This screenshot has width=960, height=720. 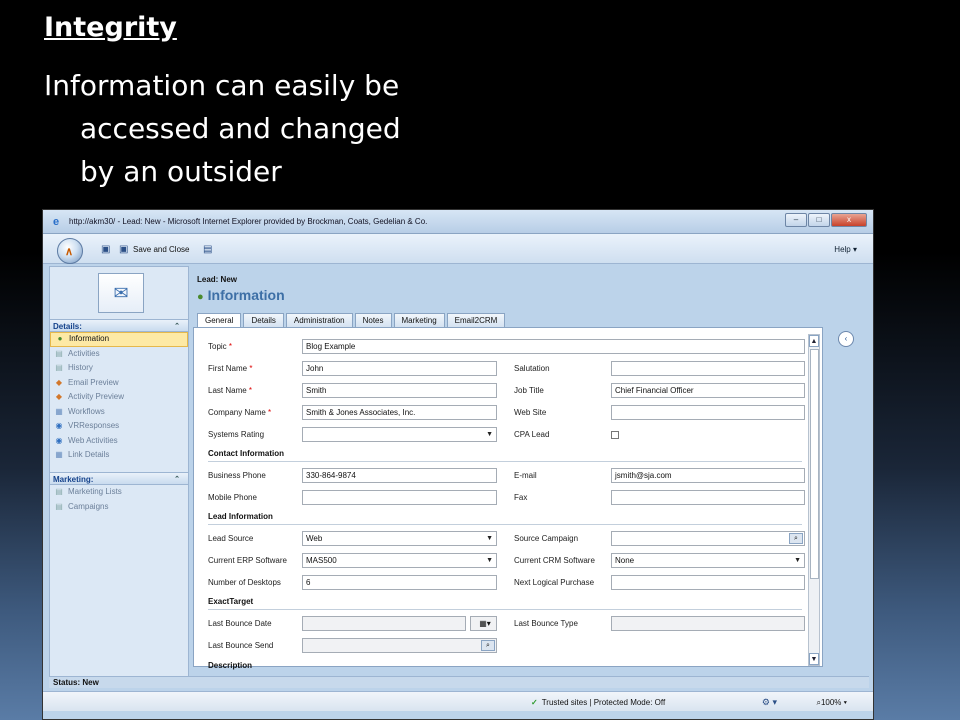 I want to click on form-title-text: Information, so click(x=246, y=295).